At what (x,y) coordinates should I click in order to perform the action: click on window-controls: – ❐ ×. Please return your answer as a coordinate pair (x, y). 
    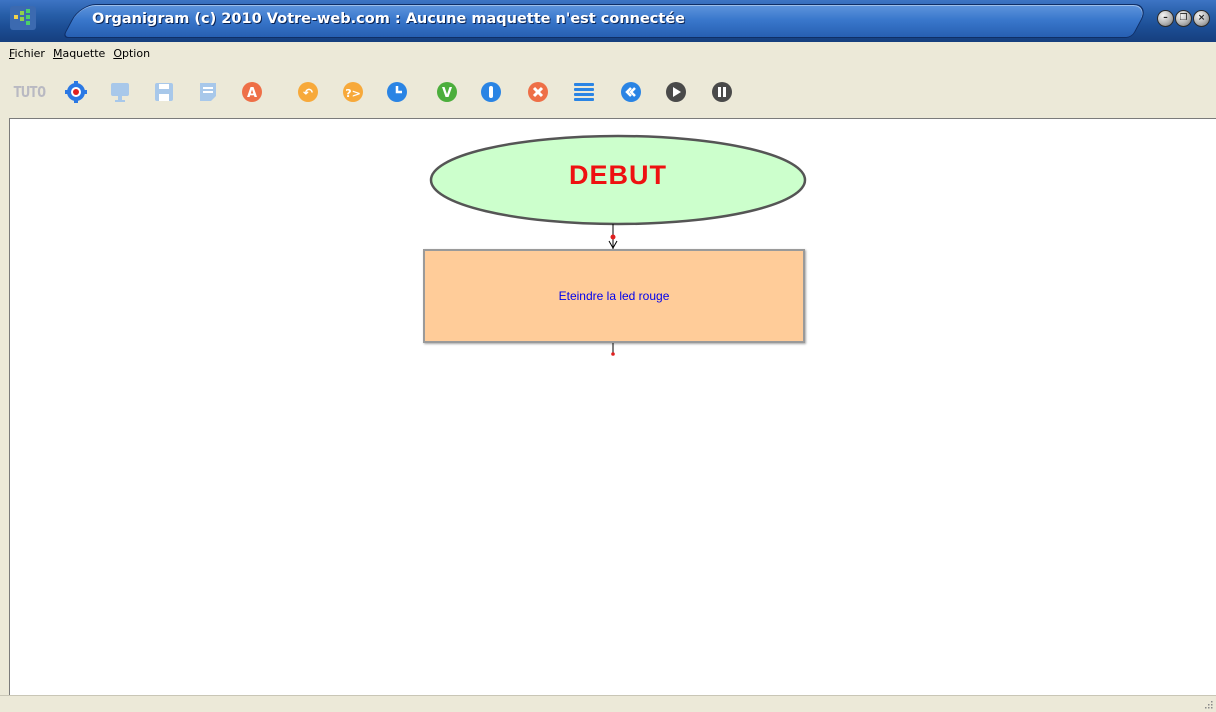
    Looking at the image, I should click on (1183, 18).